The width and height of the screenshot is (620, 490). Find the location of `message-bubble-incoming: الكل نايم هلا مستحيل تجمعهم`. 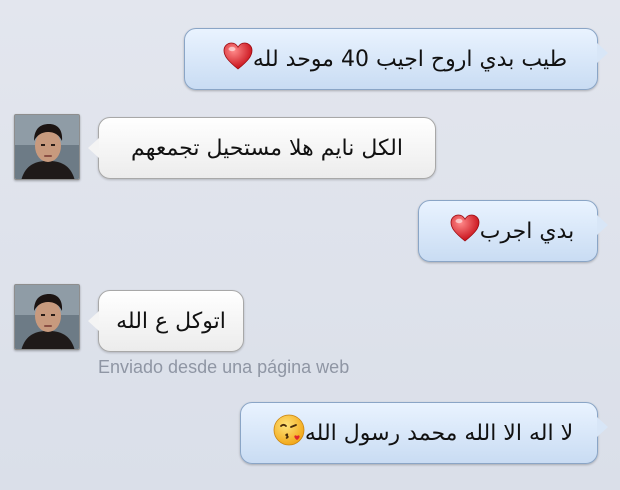

message-bubble-incoming: الكل نايم هلا مستحيل تجمعهم is located at coordinates (262, 148).